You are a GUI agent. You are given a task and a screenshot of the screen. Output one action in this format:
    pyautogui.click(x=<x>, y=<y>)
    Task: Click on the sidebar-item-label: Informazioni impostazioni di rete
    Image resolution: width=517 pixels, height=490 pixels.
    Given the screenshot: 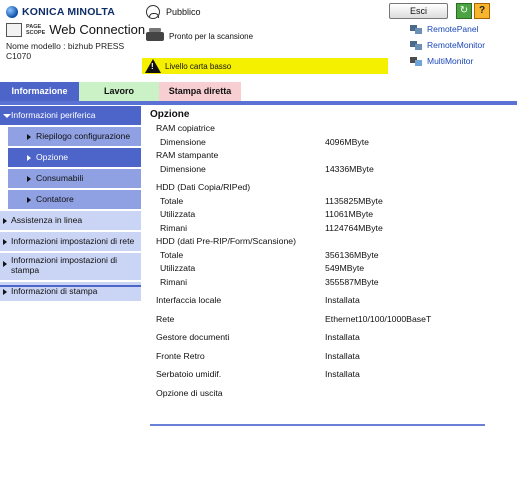 What is the action you would take?
    pyautogui.click(x=73, y=241)
    